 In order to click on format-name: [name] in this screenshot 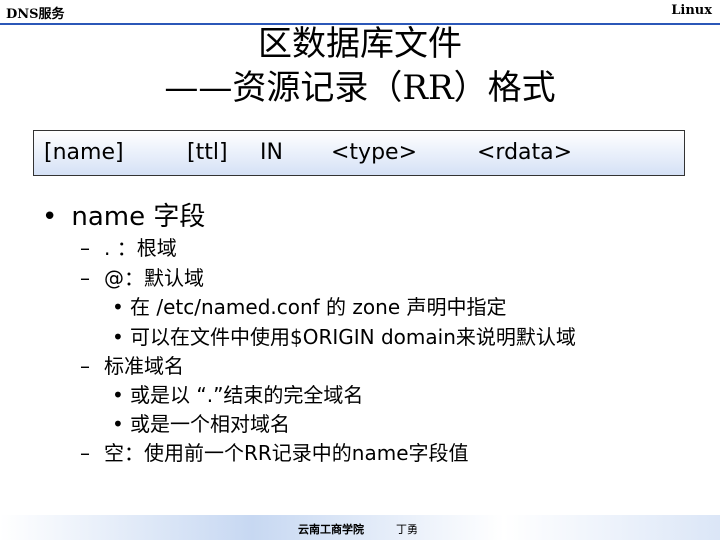, I will do `click(84, 152)`.